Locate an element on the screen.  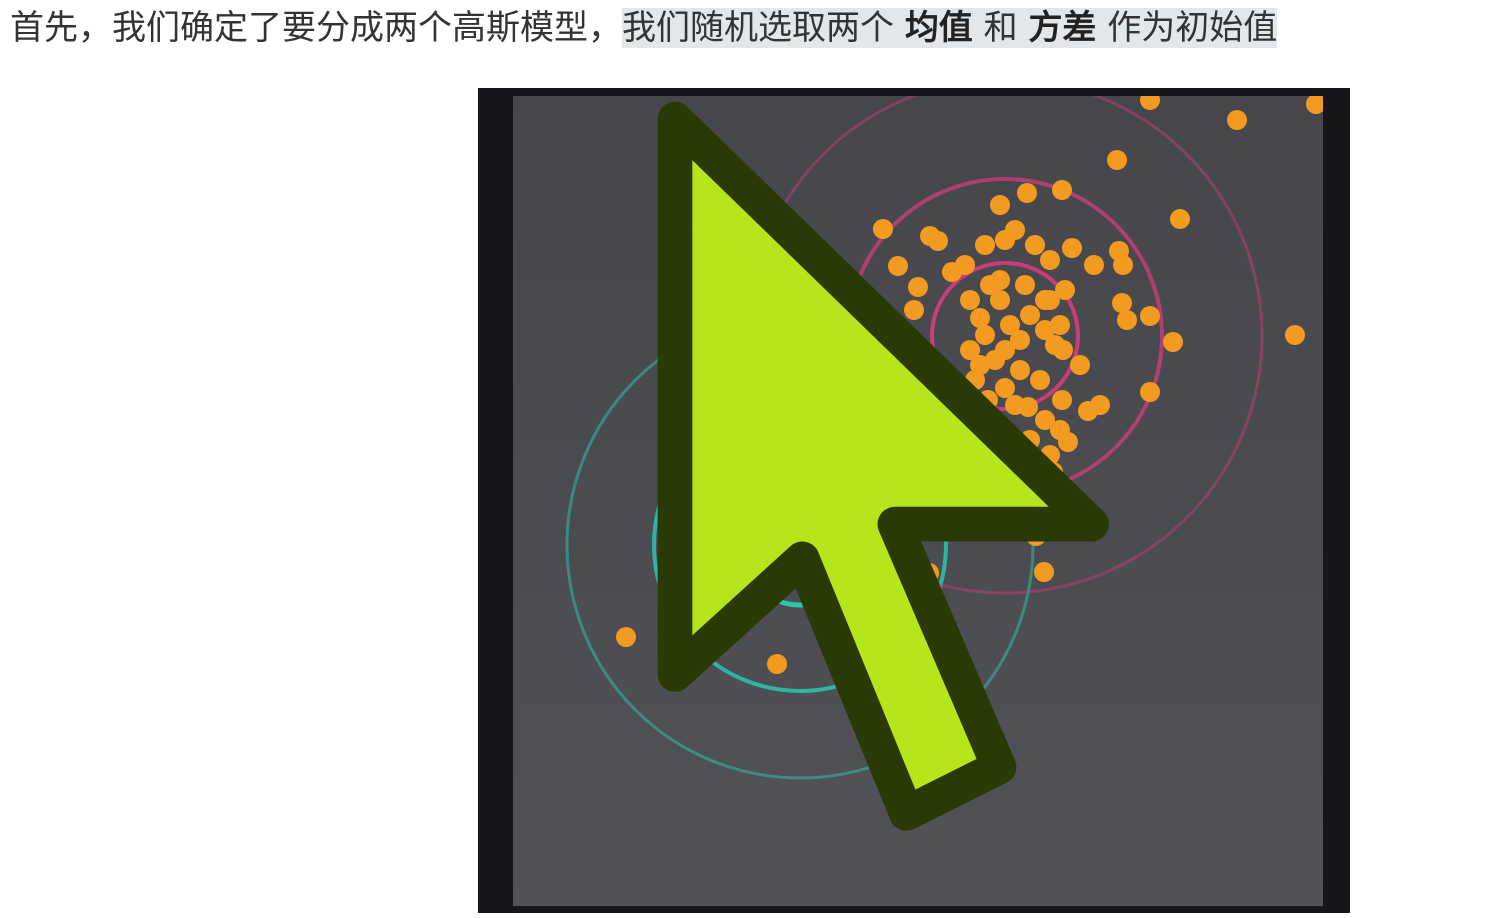
caption-highlight-part3: 作为初始值 is located at coordinates (1187, 28).